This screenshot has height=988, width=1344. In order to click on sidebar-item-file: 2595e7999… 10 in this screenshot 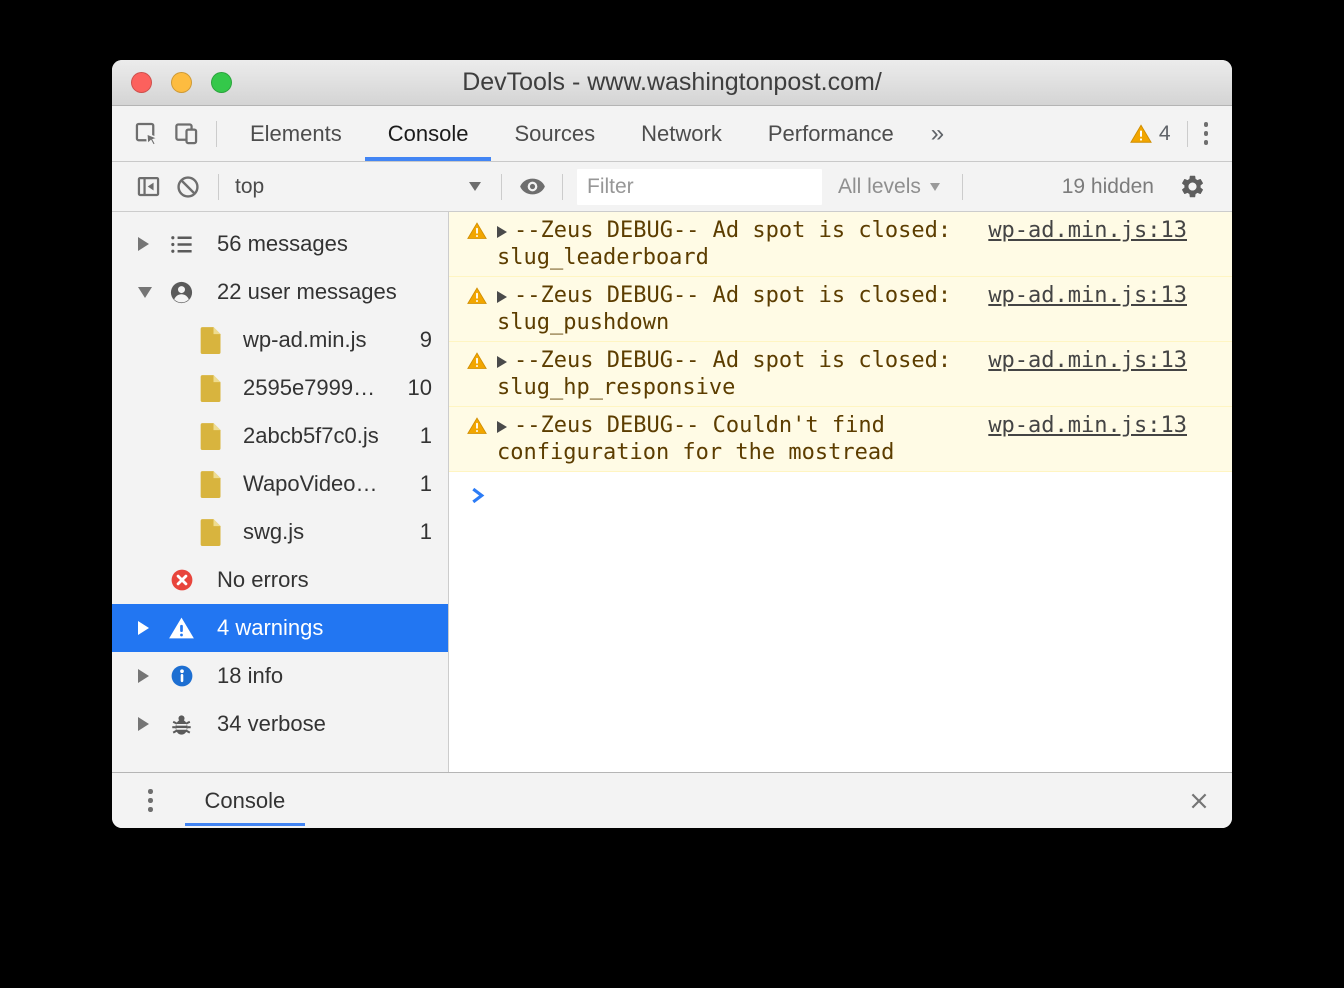, I will do `click(280, 388)`.